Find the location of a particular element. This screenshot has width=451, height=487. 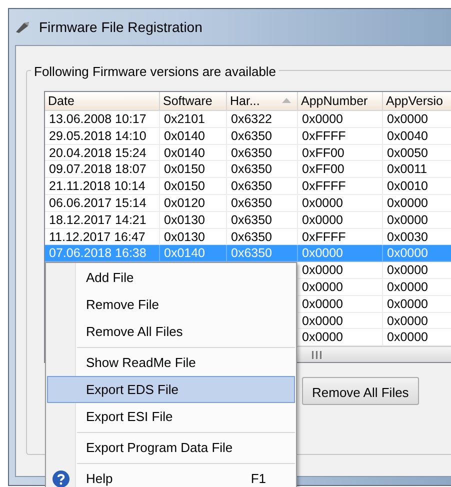

menu-item: Export EDS File is located at coordinates (171, 389).